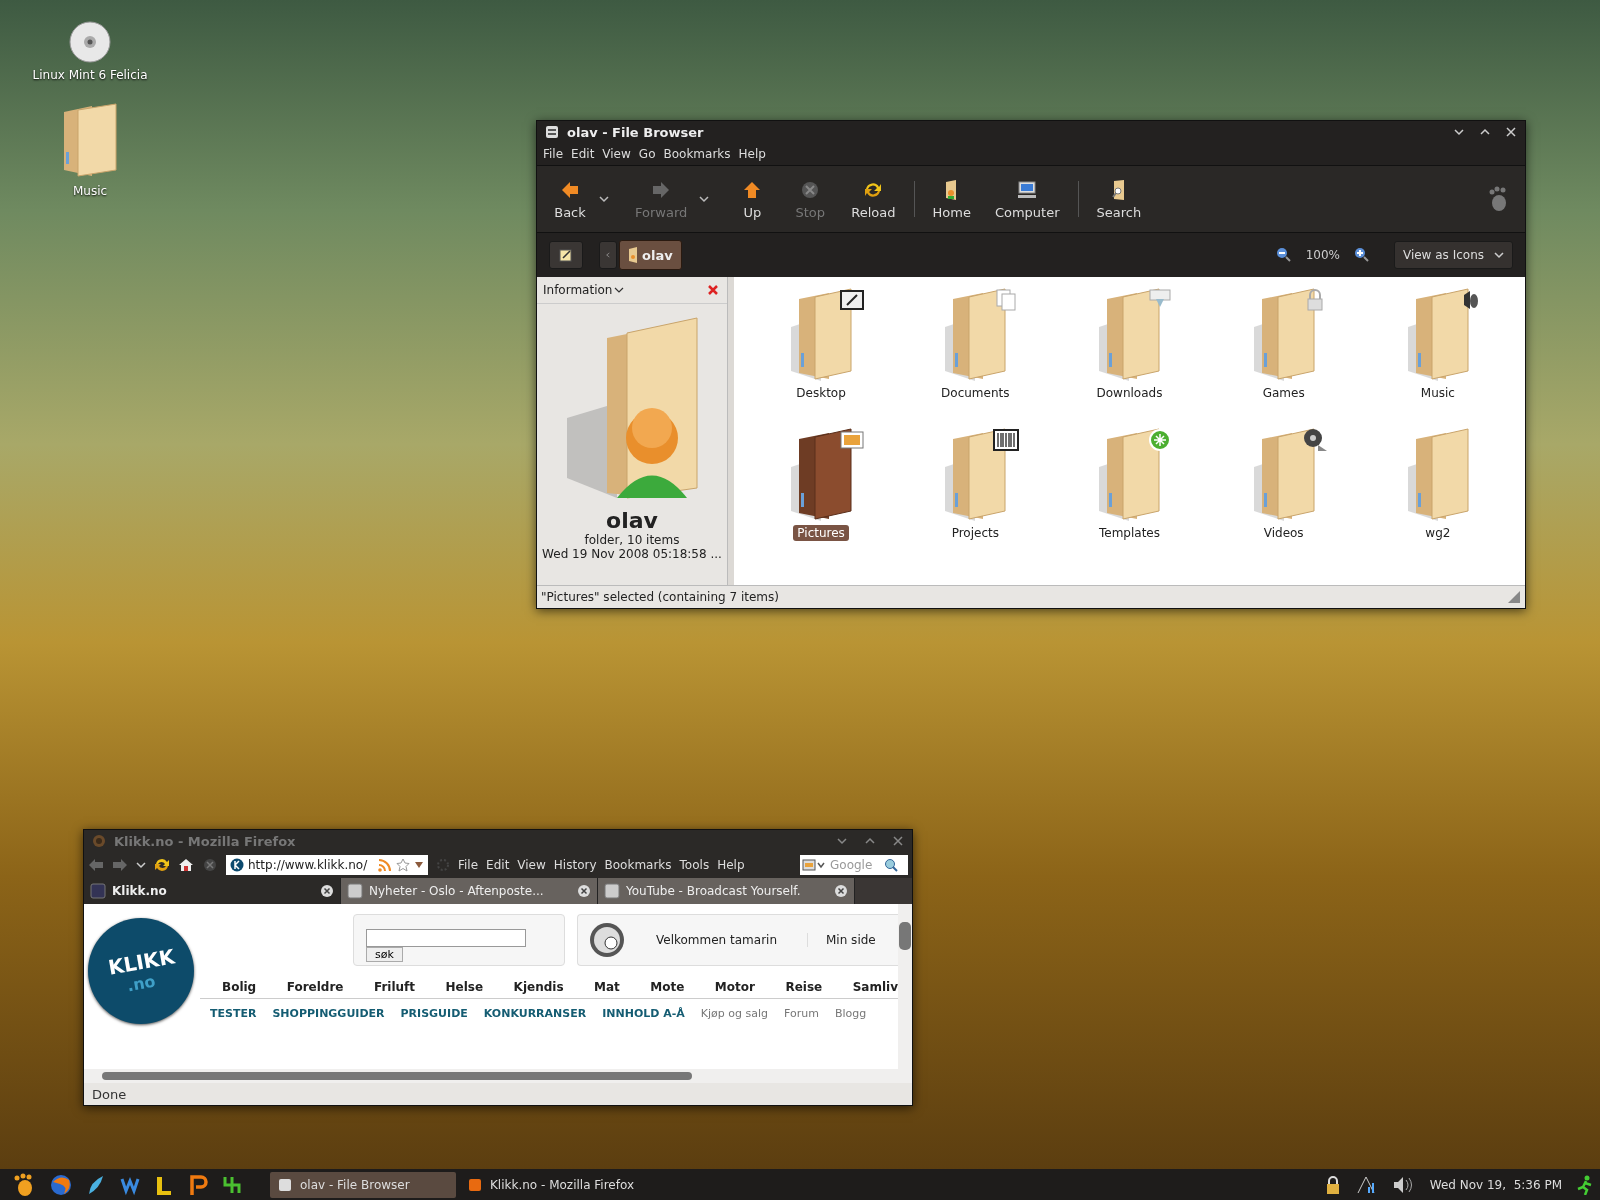 The height and width of the screenshot is (1200, 1600). Describe the element at coordinates (419, 865) in the screenshot. I see `caret-icon` at that location.